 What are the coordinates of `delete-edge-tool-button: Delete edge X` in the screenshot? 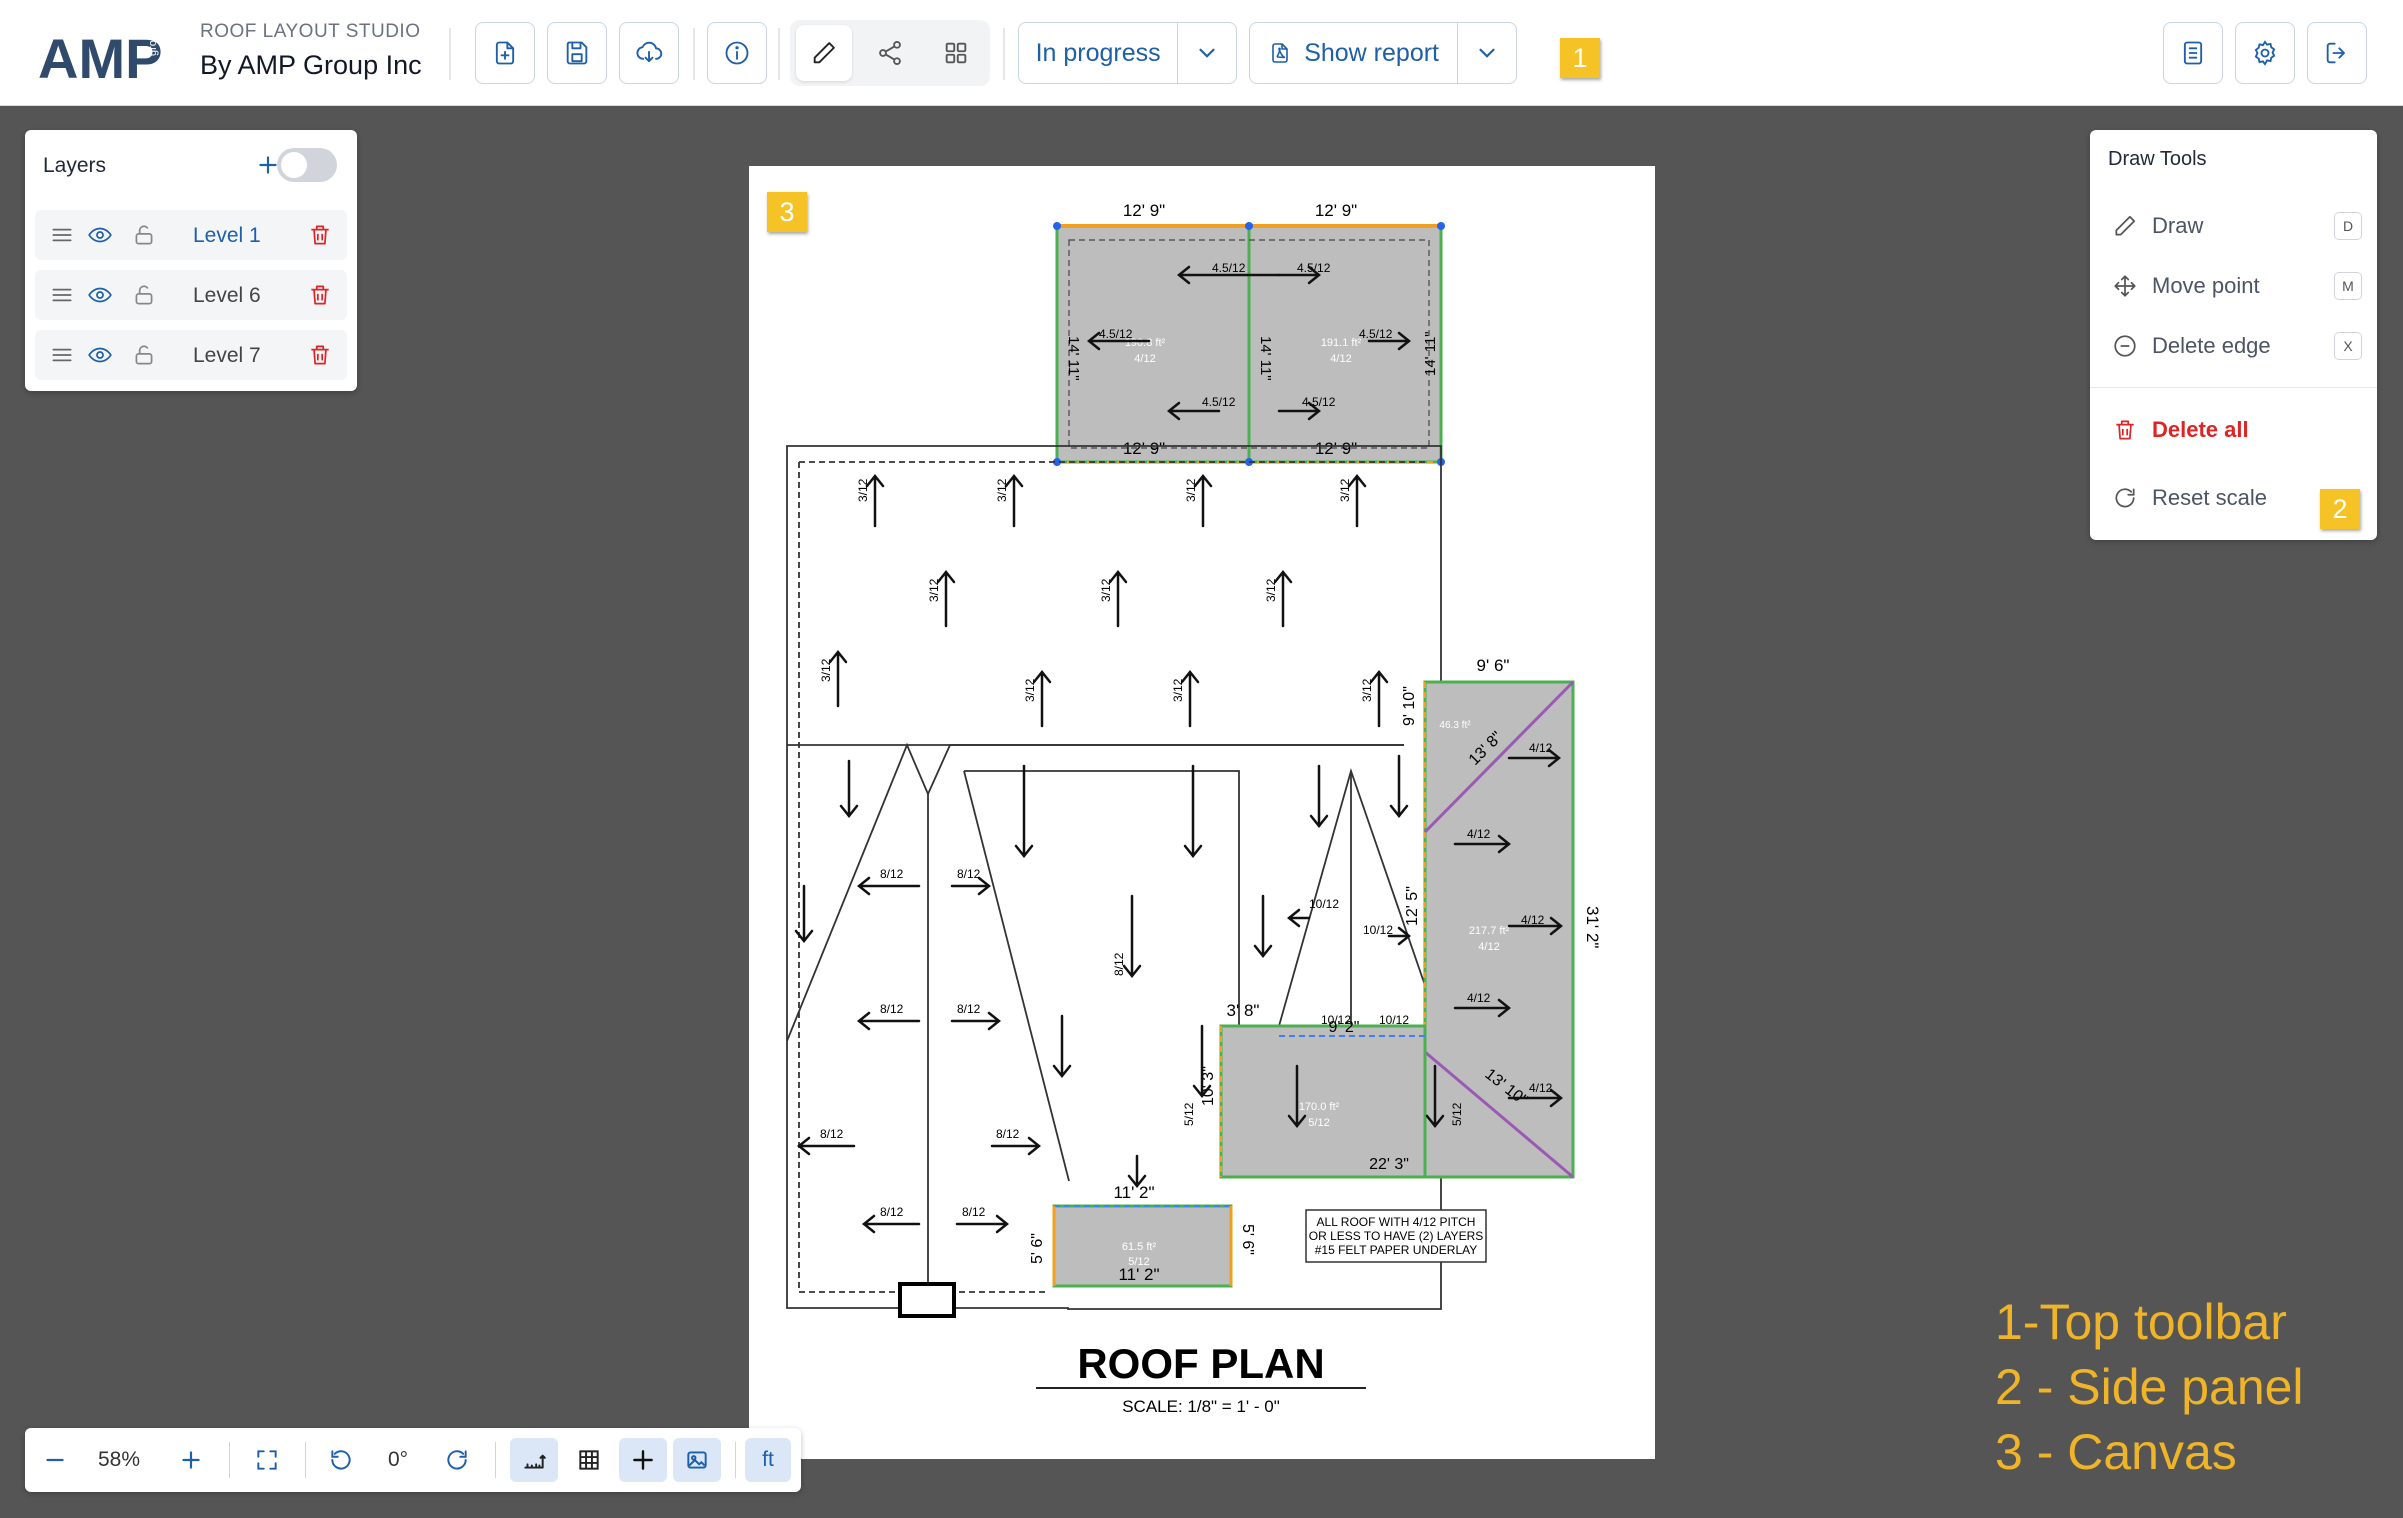 It's located at (2237, 346).